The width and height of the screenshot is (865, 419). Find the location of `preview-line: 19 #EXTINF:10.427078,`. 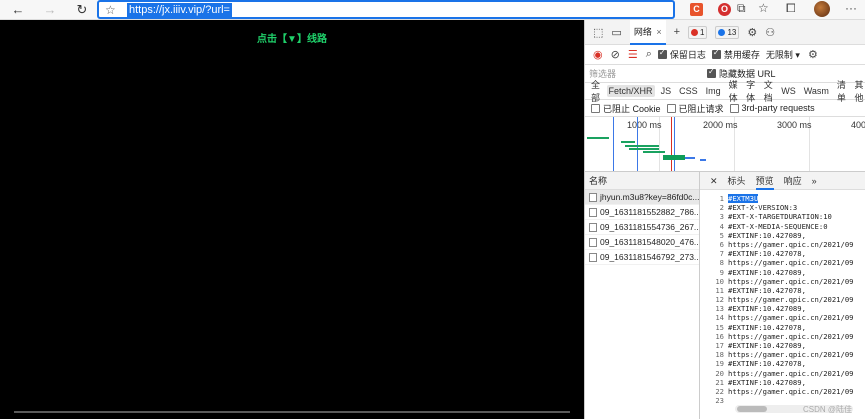

preview-line: 19 #EXTINF:10.427078, is located at coordinates (782, 363).